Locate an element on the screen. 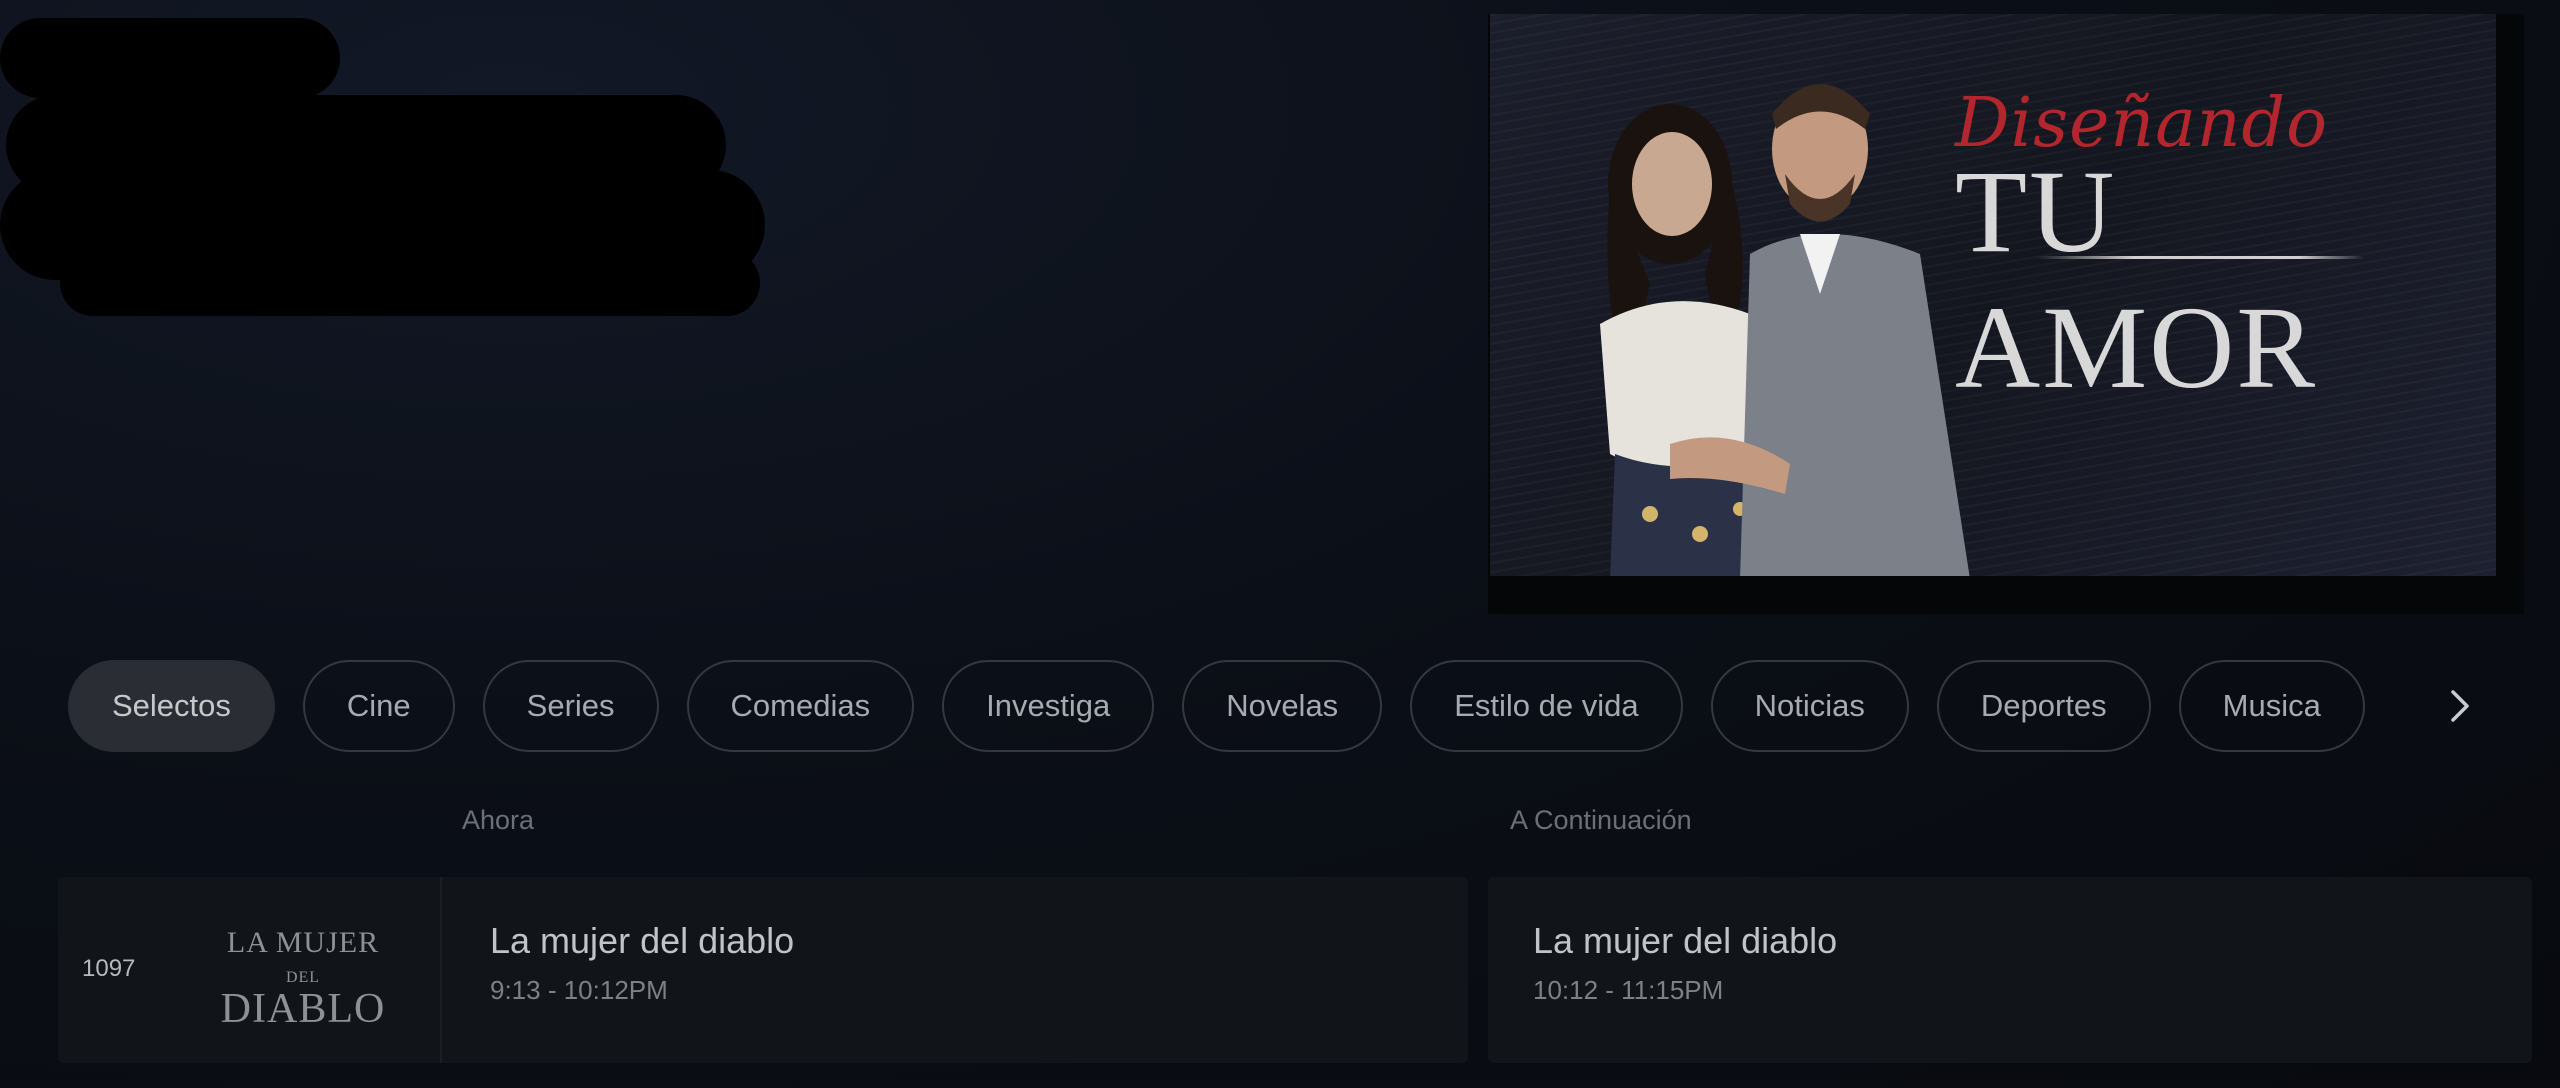 Image resolution: width=2560 pixels, height=1088 pixels. tab-cine: Cine is located at coordinates (378, 706).